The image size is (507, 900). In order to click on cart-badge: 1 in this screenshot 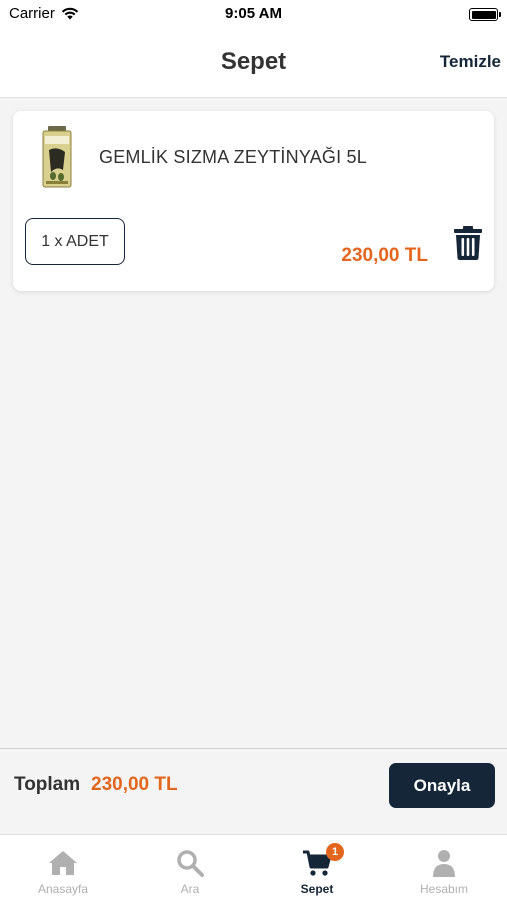, I will do `click(335, 852)`.